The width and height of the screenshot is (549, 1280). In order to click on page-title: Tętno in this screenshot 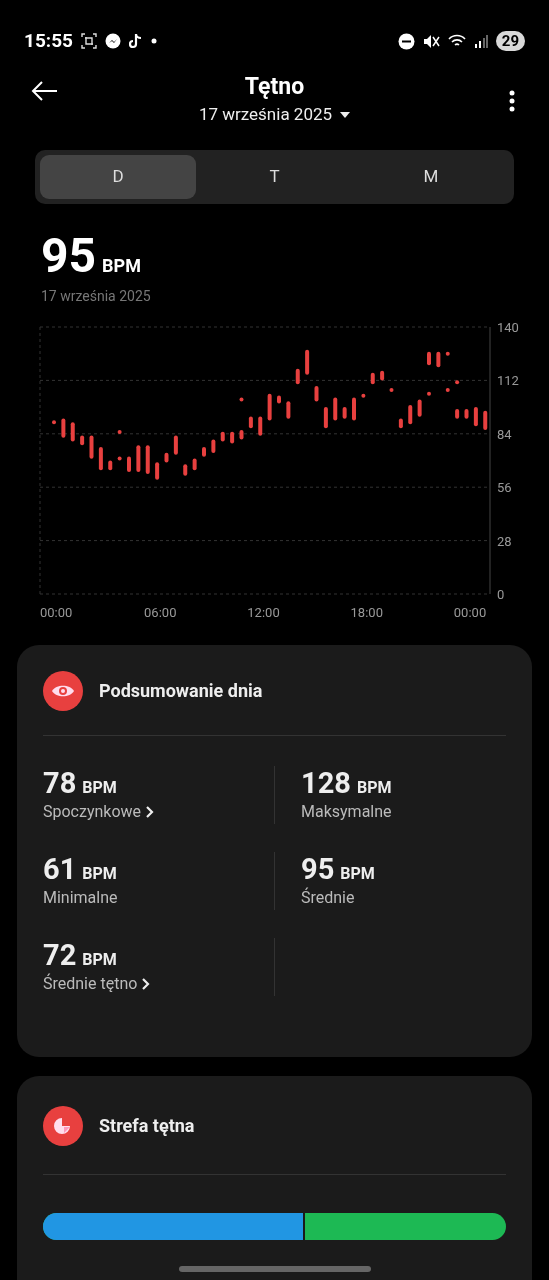, I will do `click(274, 87)`.